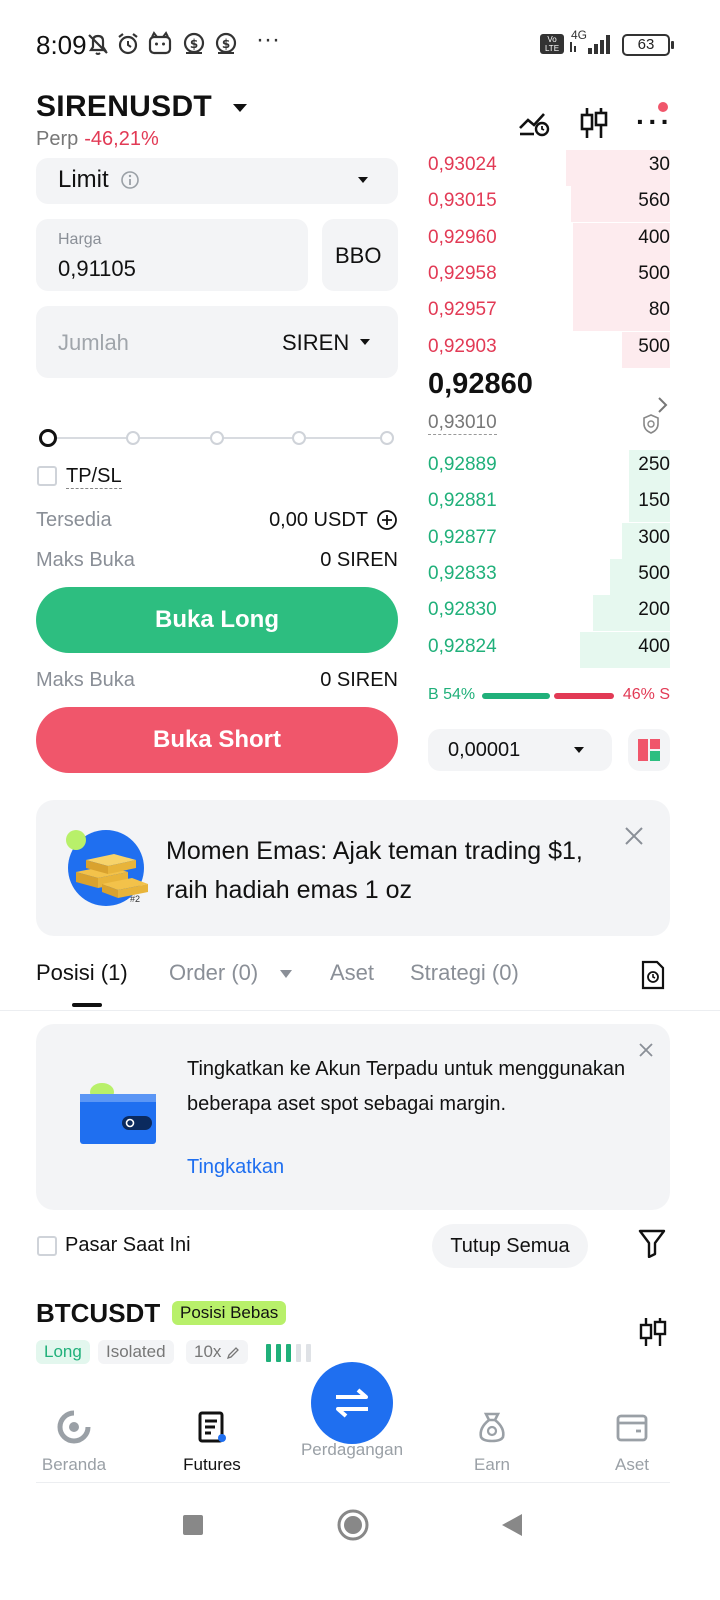 This screenshot has width=720, height=1600. I want to click on order-type-value: Limit, so click(83, 179).